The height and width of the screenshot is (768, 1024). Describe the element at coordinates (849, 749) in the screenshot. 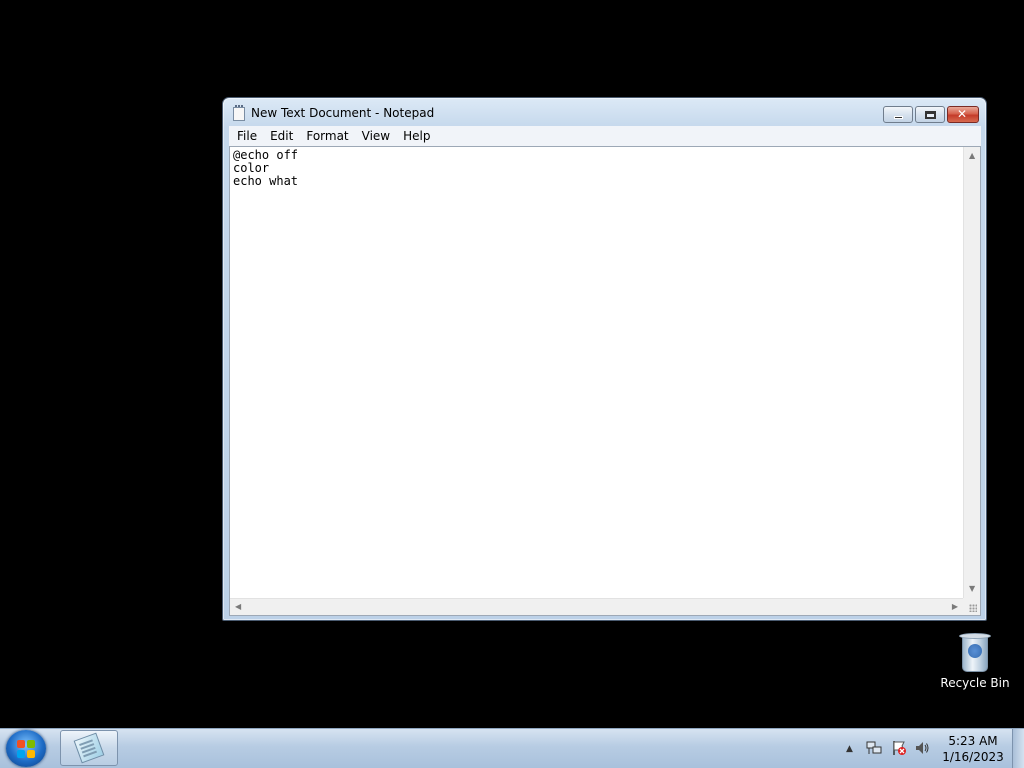

I see `show-hidden-icons-arrow: ▲` at that location.